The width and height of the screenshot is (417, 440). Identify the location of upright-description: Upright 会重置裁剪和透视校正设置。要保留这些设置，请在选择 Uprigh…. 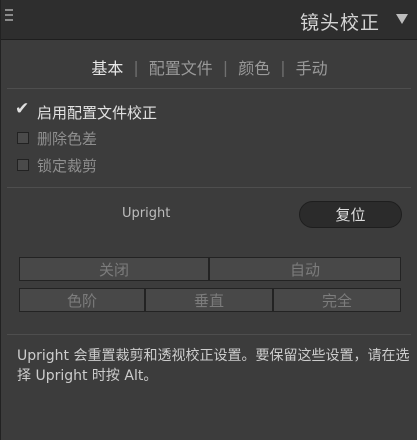
(213, 366).